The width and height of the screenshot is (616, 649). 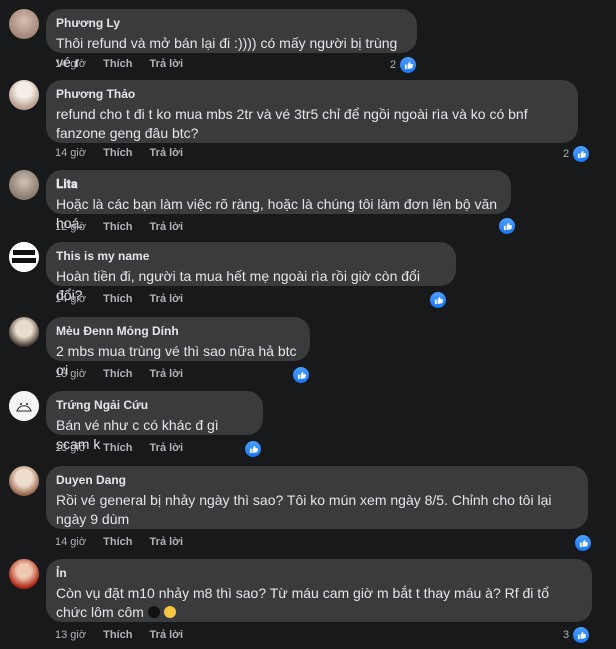 I want to click on comment-actions: 12 giờ Thích Trả lời, so click(x=126, y=227).